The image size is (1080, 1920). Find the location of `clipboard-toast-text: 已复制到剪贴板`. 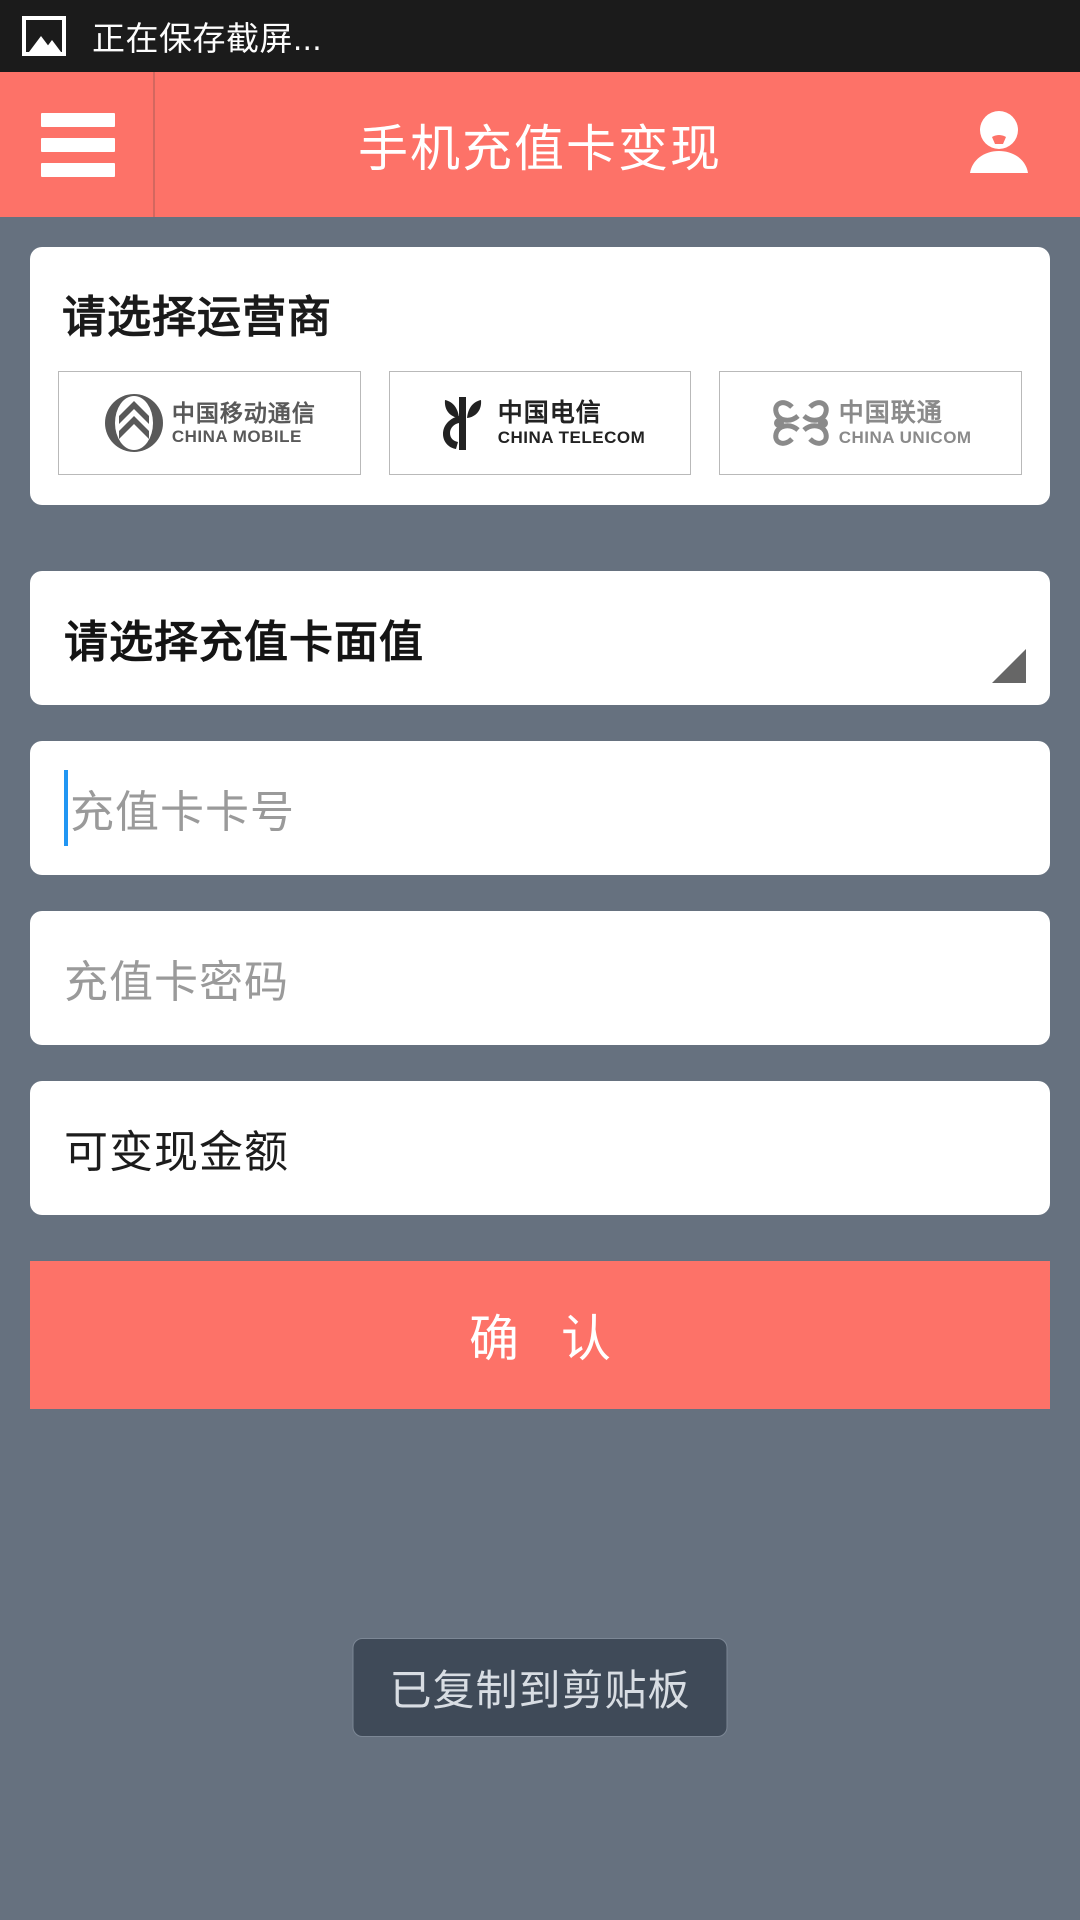

clipboard-toast-text: 已复制到剪贴板 is located at coordinates (540, 1690).